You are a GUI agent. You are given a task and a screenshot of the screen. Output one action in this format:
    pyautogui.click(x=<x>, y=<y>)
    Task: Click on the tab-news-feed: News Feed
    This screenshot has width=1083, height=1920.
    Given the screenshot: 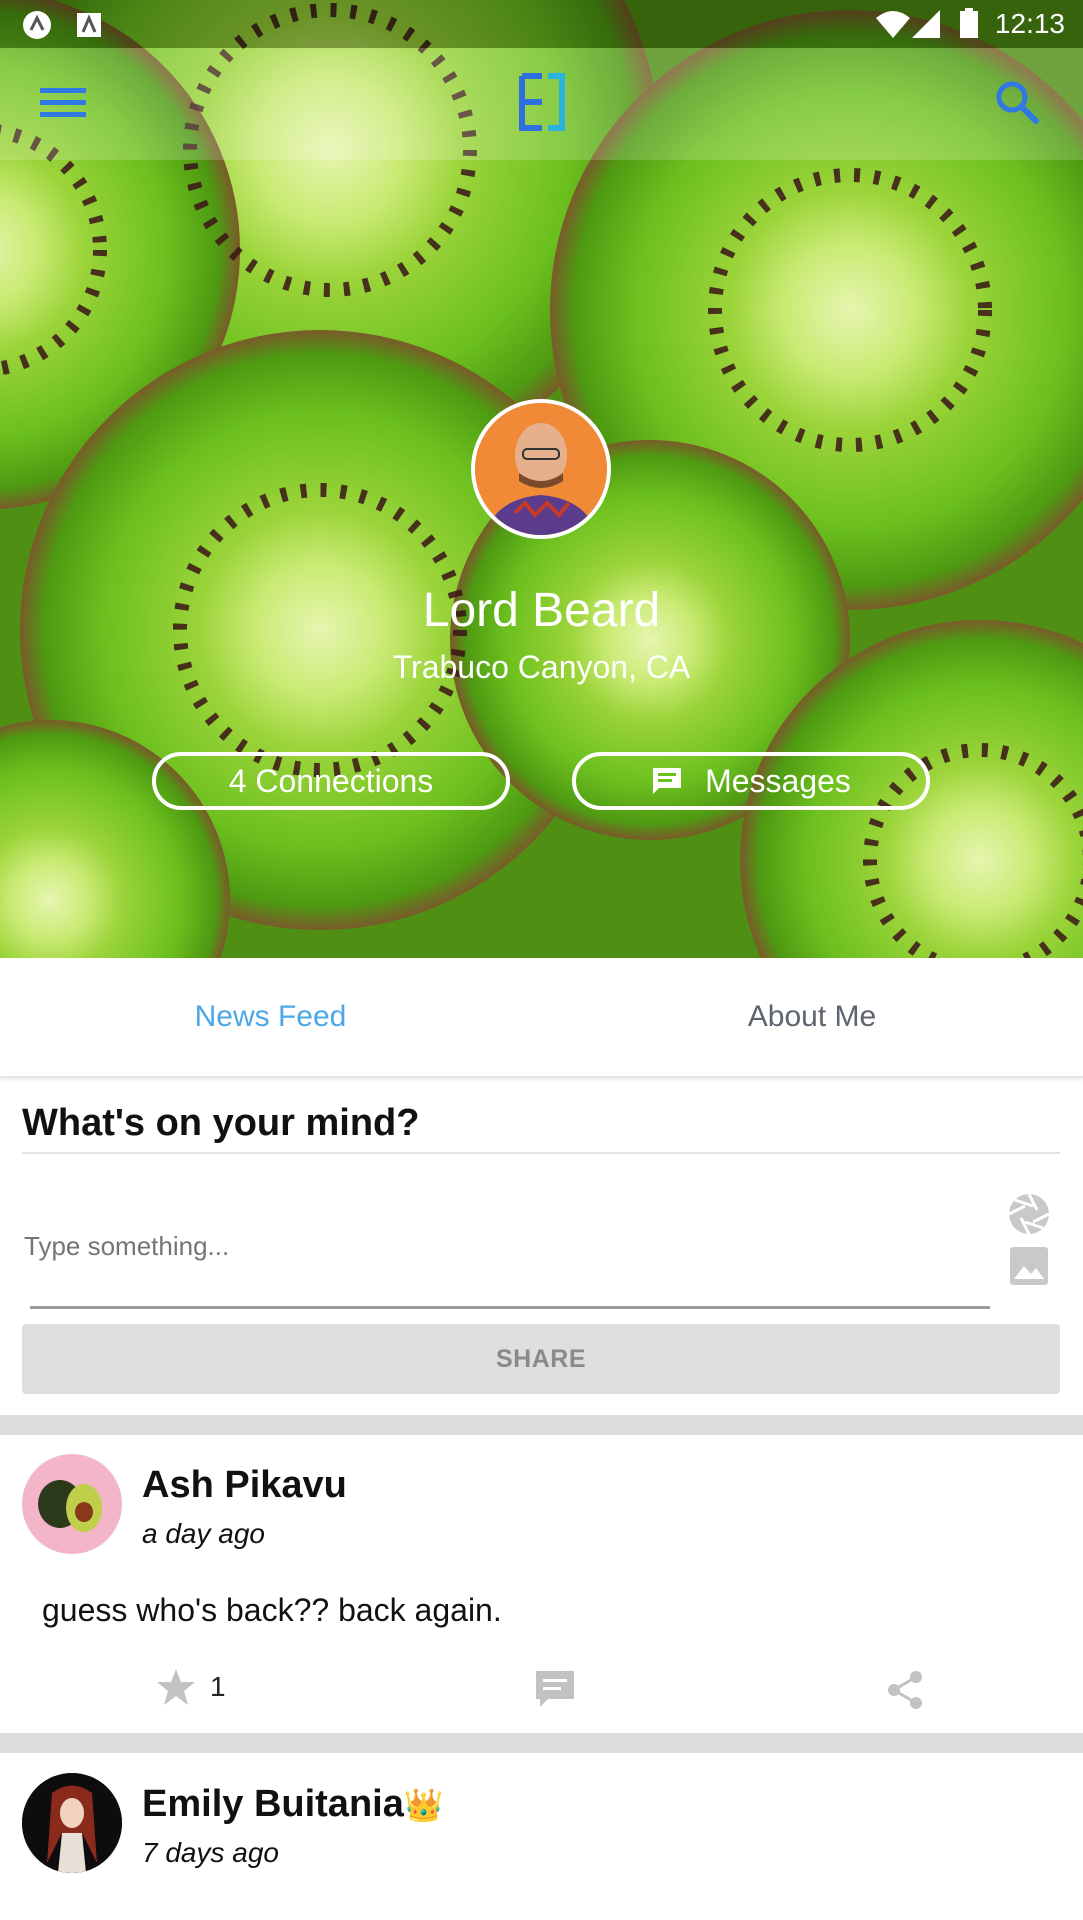 What is the action you would take?
    pyautogui.click(x=270, y=1017)
    